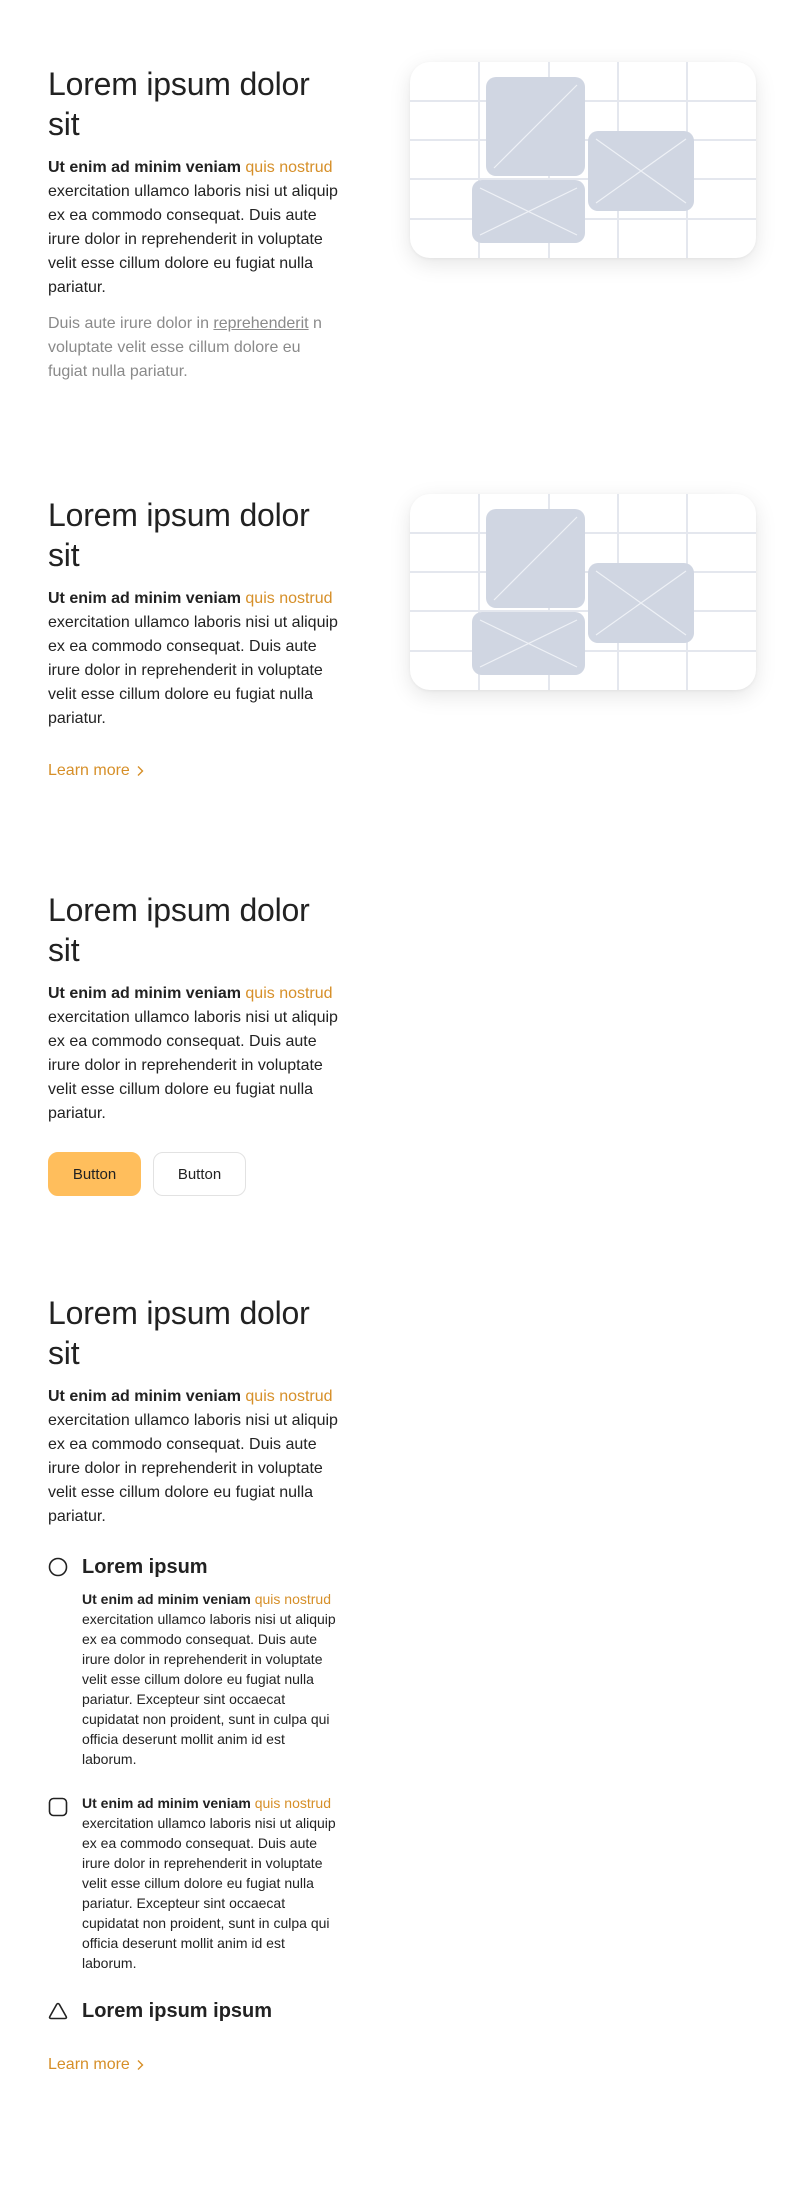 The height and width of the screenshot is (2206, 800). What do you see at coordinates (58, 1807) in the screenshot?
I see `square-icon` at bounding box center [58, 1807].